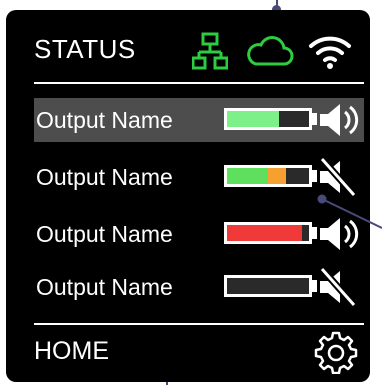 The image size is (382, 385). I want to click on home-button: HOME, so click(71, 351).